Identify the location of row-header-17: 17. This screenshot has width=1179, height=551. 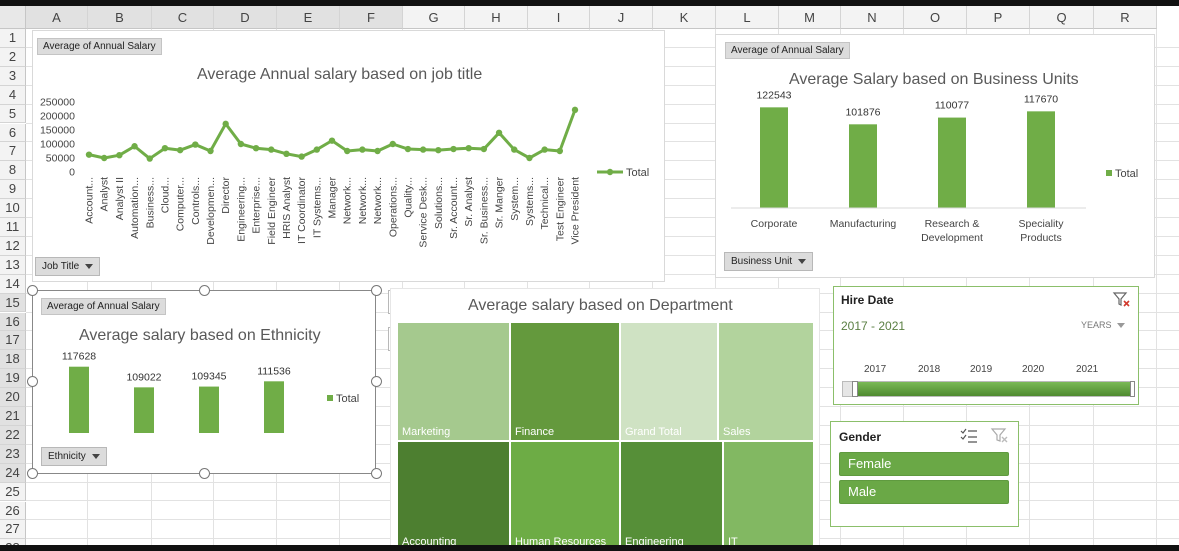
(13, 341).